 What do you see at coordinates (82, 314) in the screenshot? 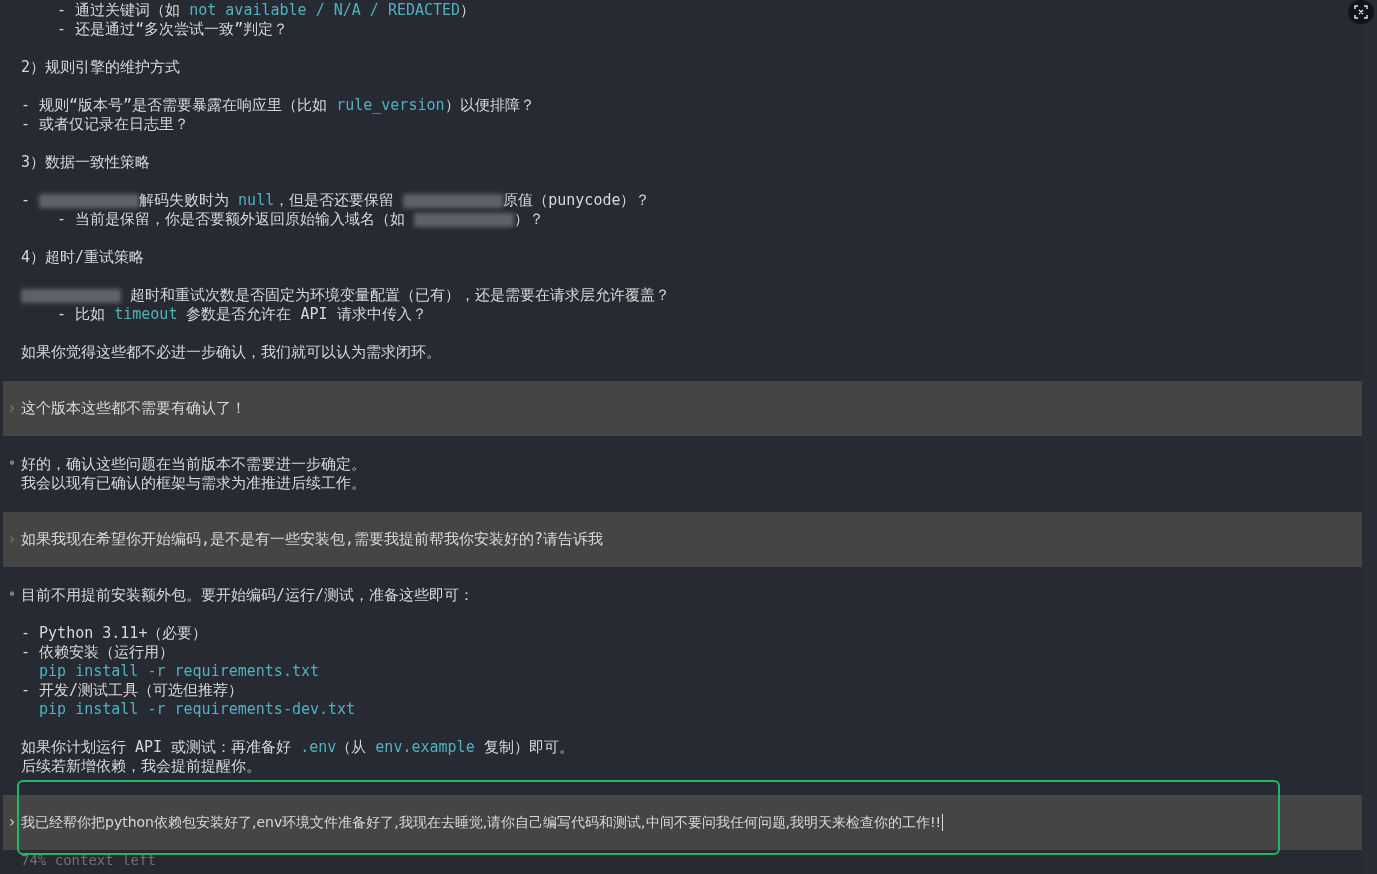
I see `message-text: - 比如` at bounding box center [82, 314].